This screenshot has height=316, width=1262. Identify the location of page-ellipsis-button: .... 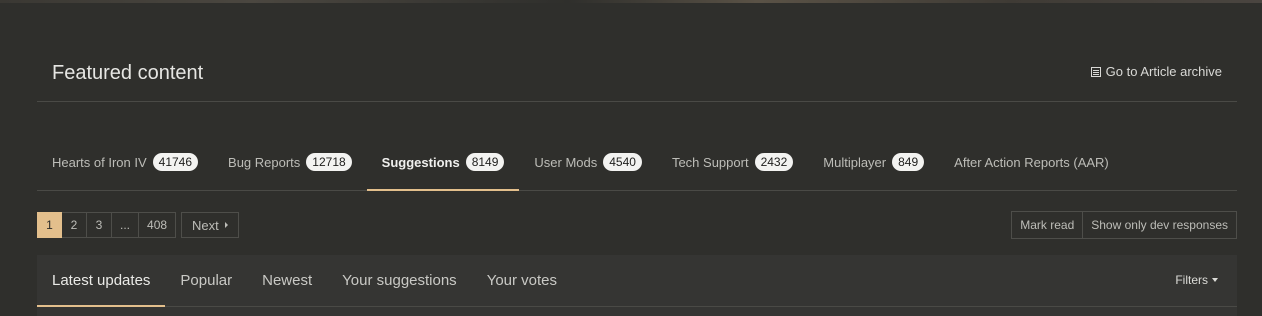
(126, 225).